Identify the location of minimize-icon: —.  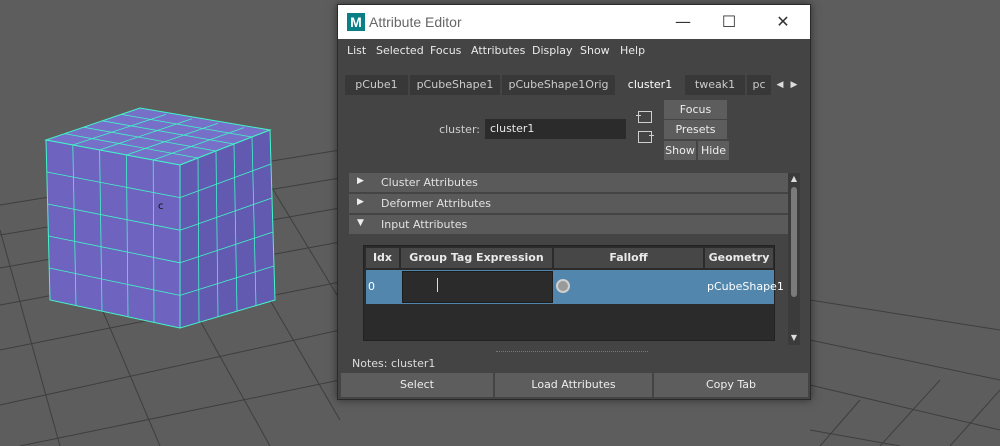
(683, 22).